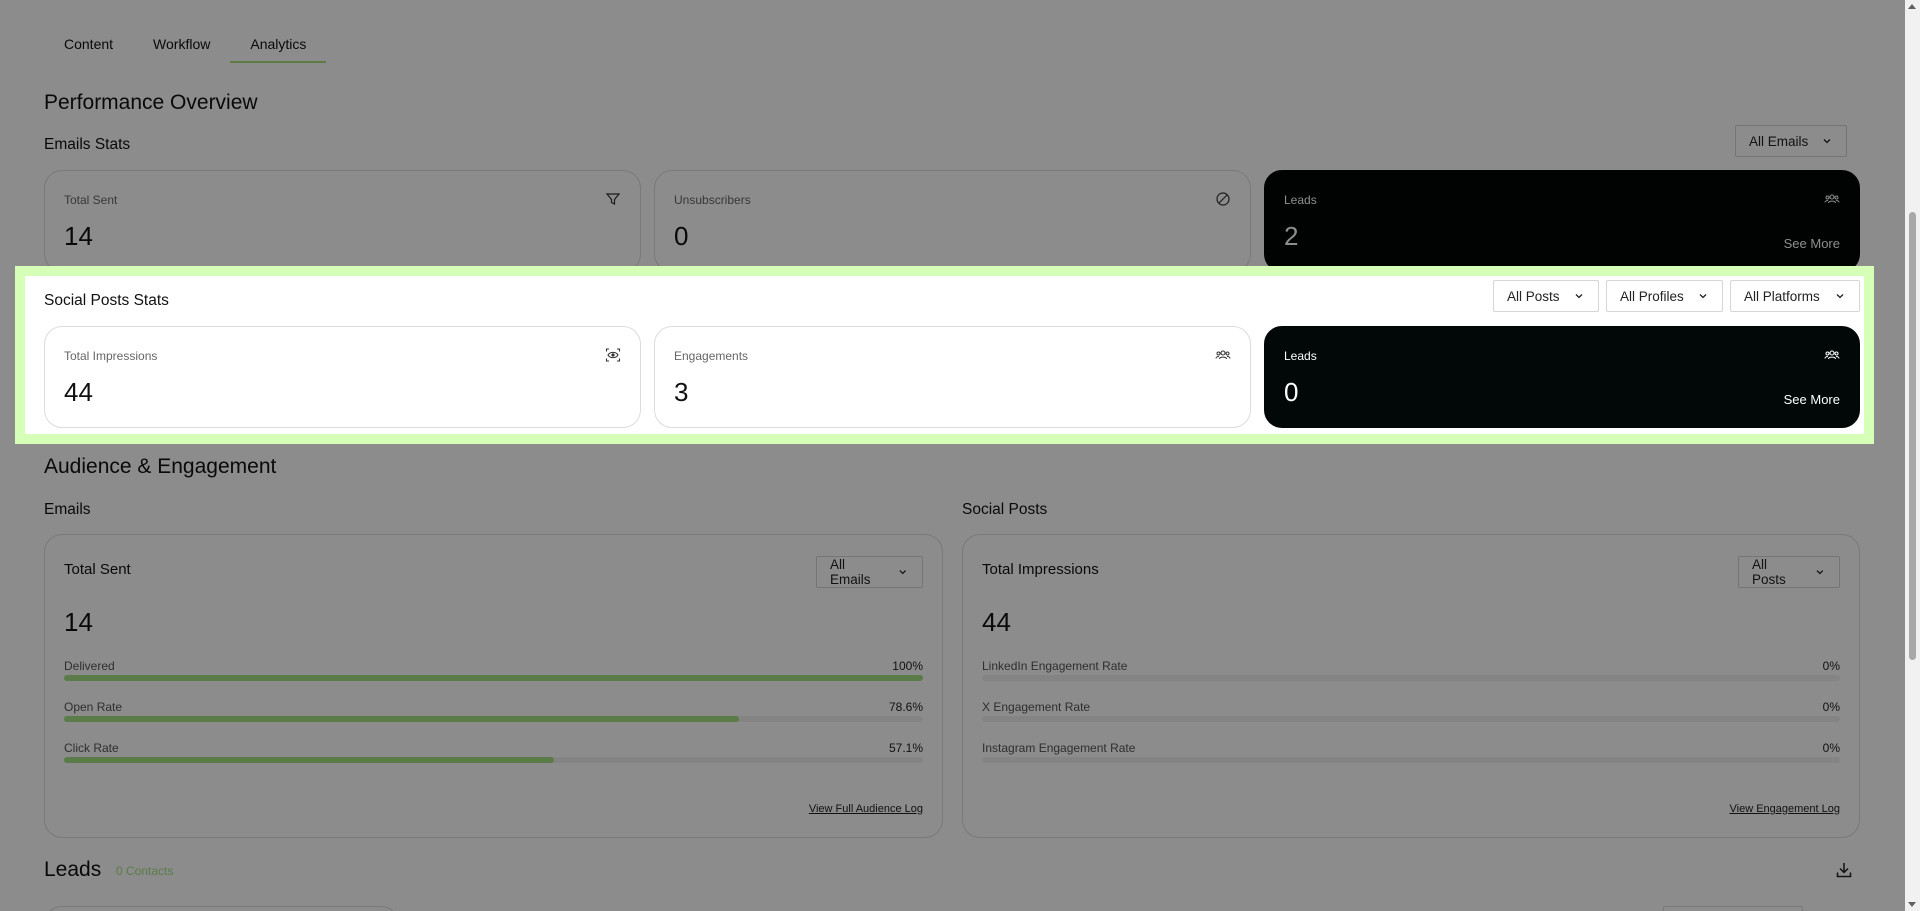 This screenshot has width=1920, height=911. Describe the element at coordinates (866, 809) in the screenshot. I see `view-audience-log-link: View Full Audience Log` at that location.